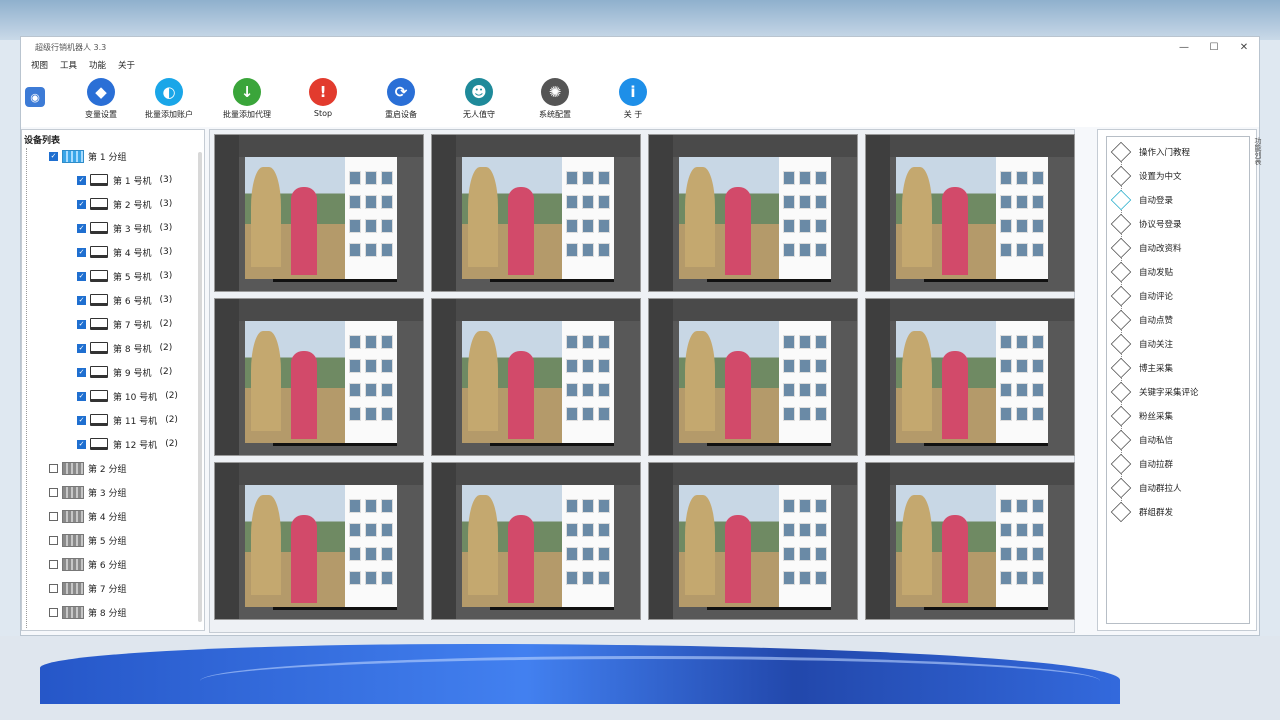 Image resolution: width=1280 pixels, height=720 pixels. What do you see at coordinates (124, 276) in the screenshot?
I see `device-item: ✓ 第 5 号机 (3)` at bounding box center [124, 276].